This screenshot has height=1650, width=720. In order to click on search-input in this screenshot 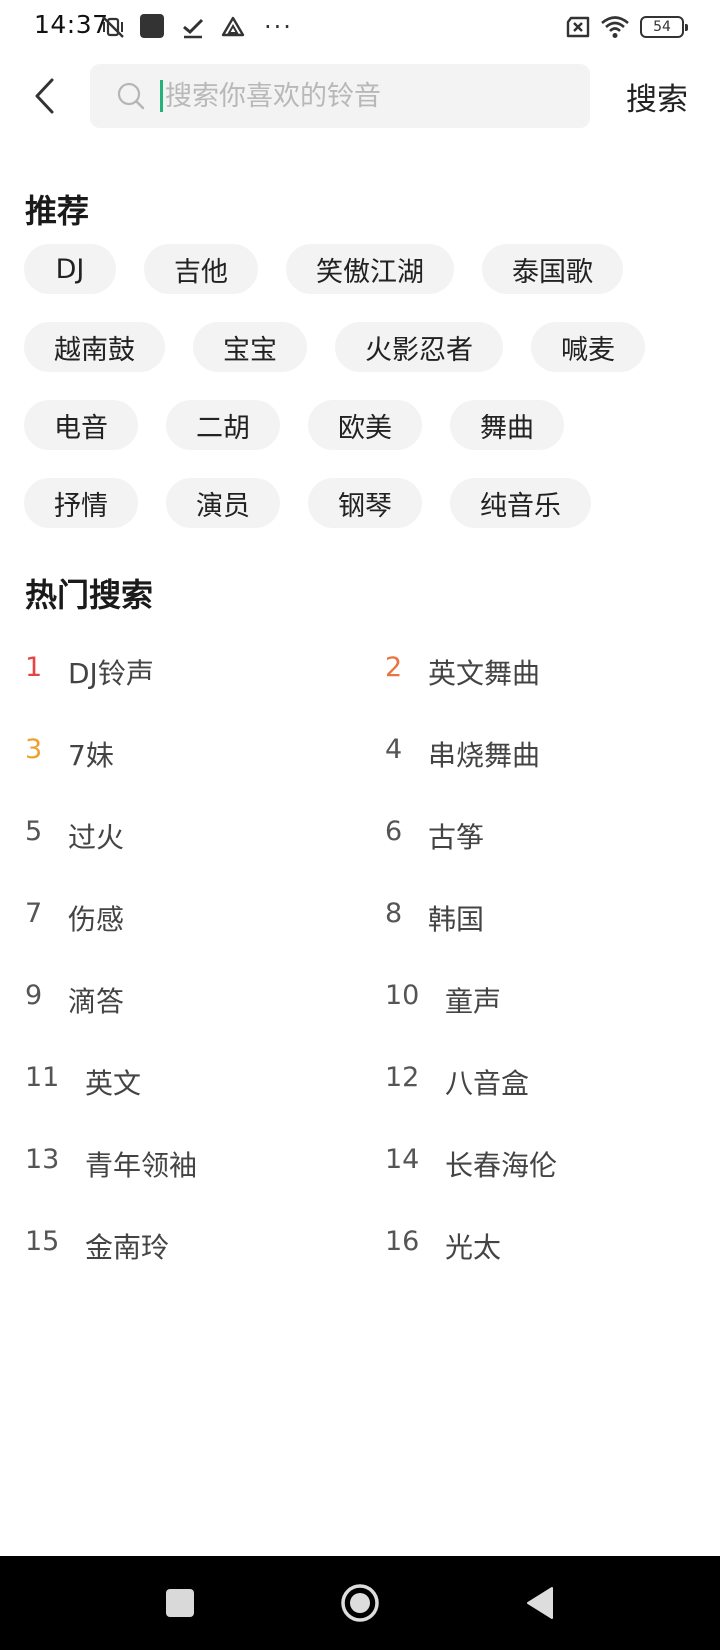, I will do `click(355, 96)`.